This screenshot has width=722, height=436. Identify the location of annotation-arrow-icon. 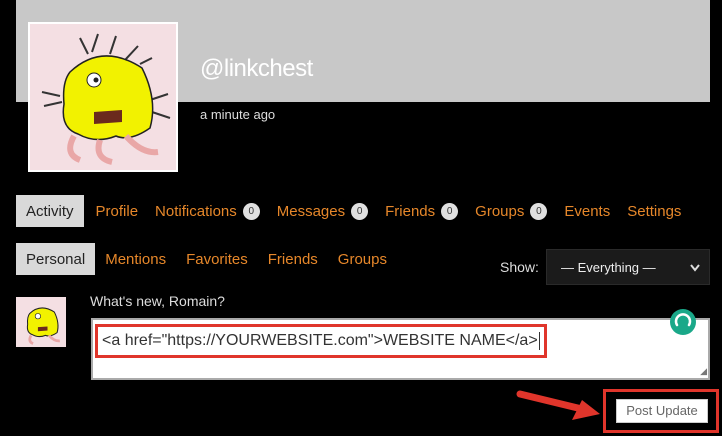
(558, 405).